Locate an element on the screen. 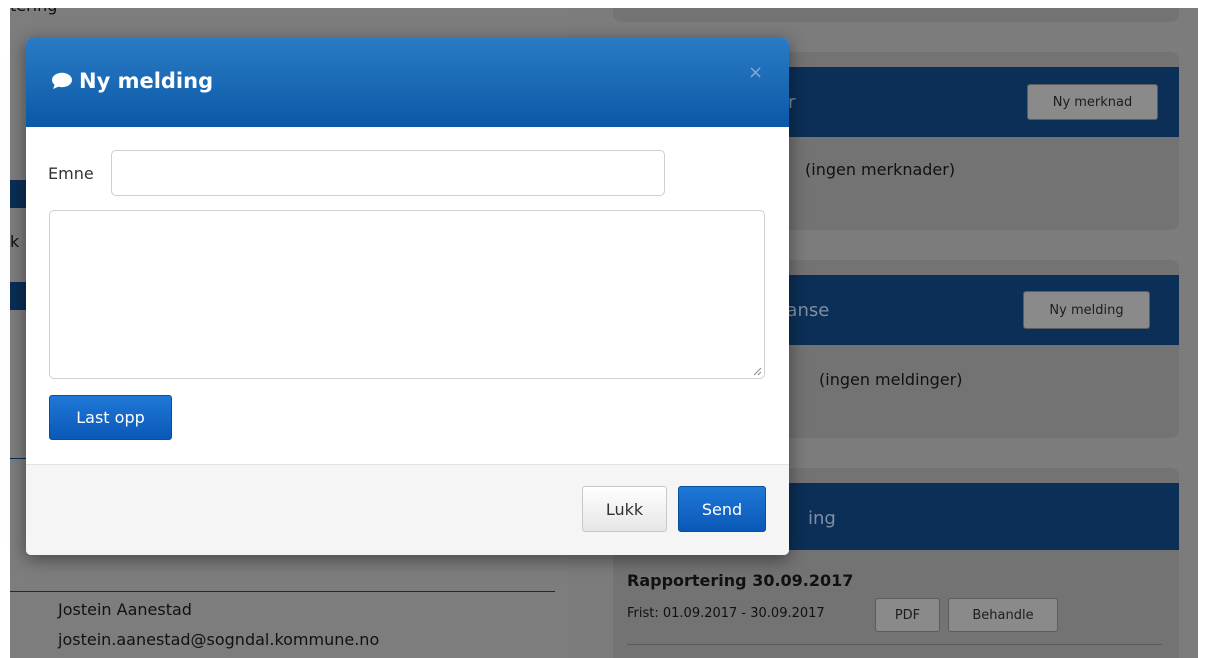  panel-top is located at coordinates (896, 15).